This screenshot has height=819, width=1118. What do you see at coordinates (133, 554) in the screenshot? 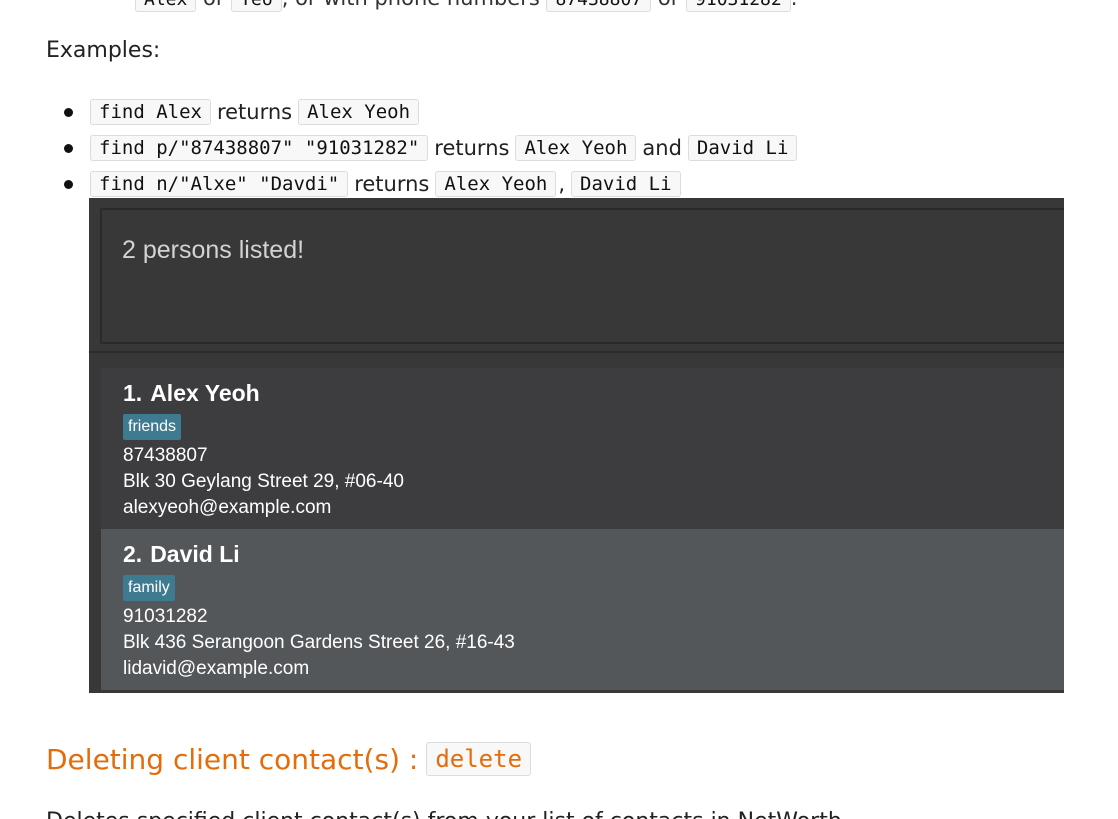
I see `person-index: 2.` at bounding box center [133, 554].